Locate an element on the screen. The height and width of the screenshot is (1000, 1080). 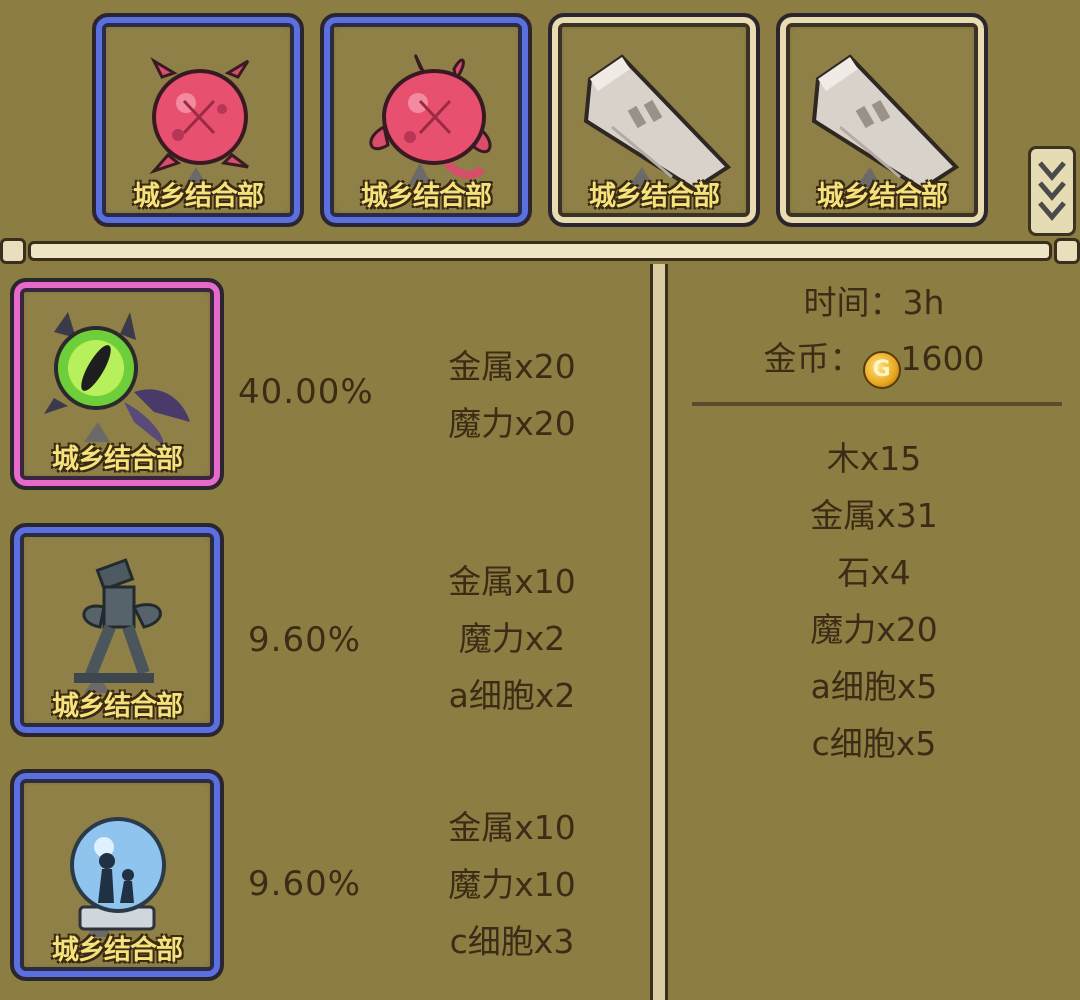
reward-item-slot-2: 城乡结合部 is located at coordinates (117, 630).